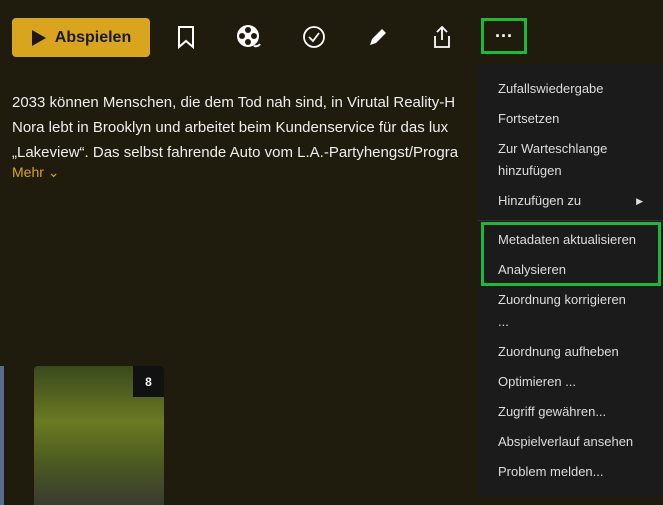 Image resolution: width=663 pixels, height=505 pixels. Describe the element at coordinates (93, 37) in the screenshot. I see `play-label: Abspielen` at that location.